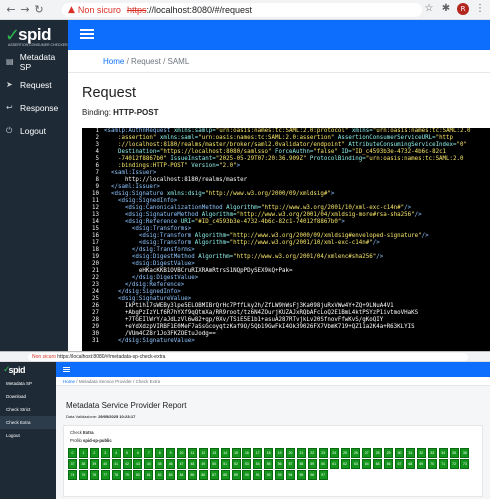  Describe the element at coordinates (94, 464) in the screenshot. I see `test-result-cell: 39` at that location.